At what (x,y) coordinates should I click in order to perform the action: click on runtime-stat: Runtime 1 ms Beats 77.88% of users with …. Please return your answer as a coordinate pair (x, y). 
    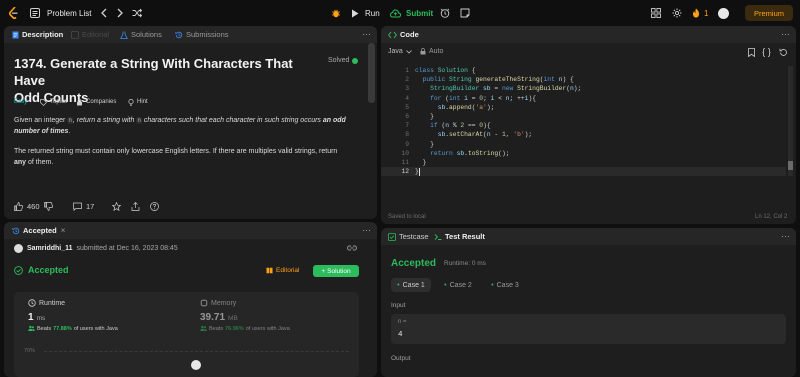
    Looking at the image, I should click on (113, 321).